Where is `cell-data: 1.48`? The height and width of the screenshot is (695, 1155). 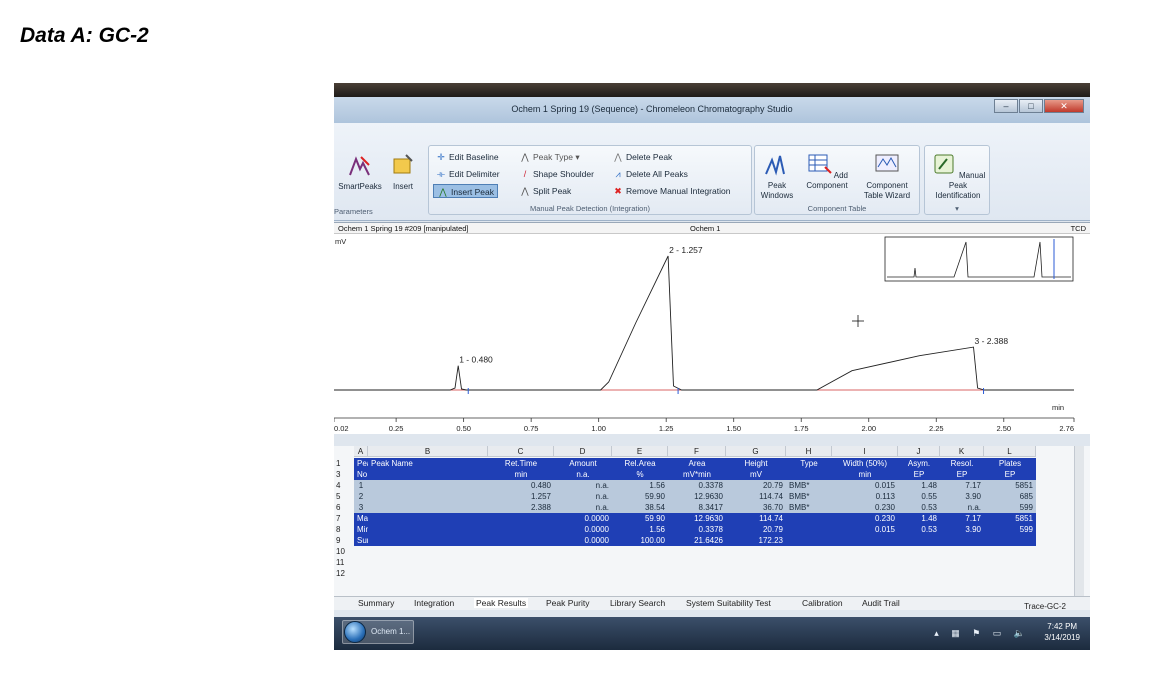 cell-data: 1.48 is located at coordinates (919, 485).